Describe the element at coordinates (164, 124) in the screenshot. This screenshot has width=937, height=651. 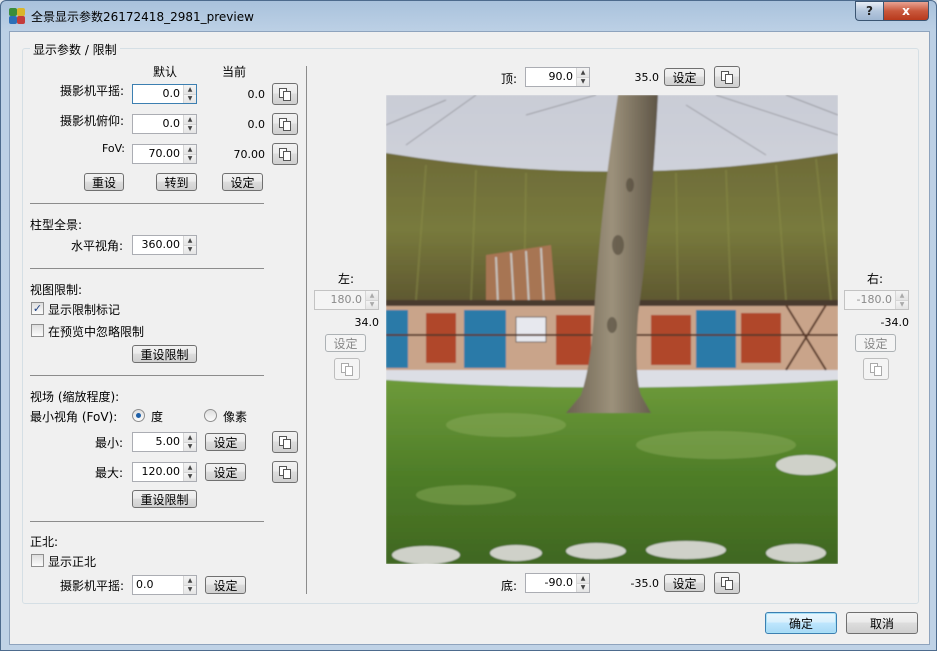
I see `camera-tilt-input: 0.0 ▲ ▼` at that location.